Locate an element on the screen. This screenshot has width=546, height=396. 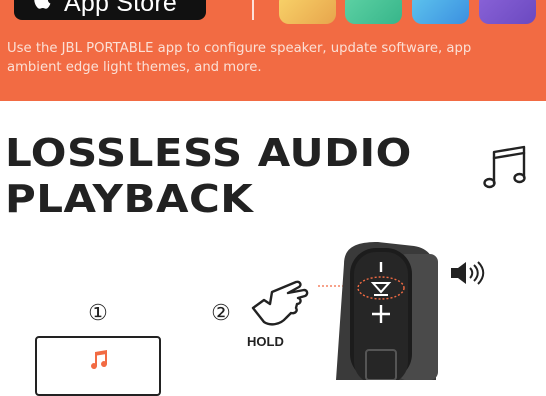
theme-tile-purple is located at coordinates (507, 12).